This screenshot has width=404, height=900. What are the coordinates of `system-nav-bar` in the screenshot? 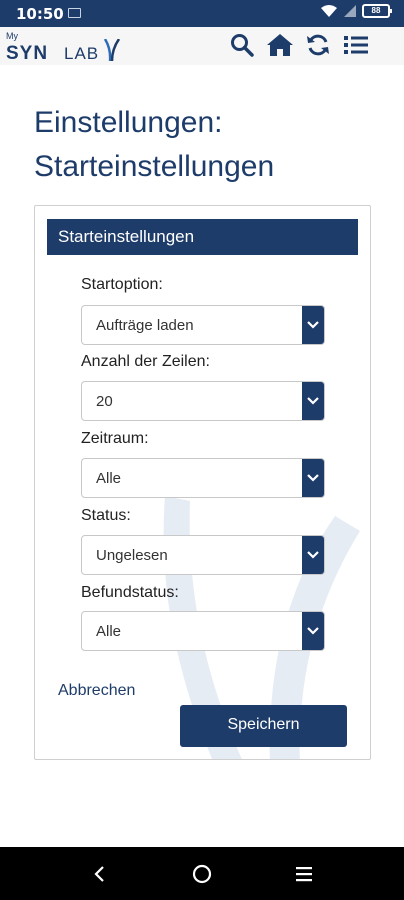 It's located at (202, 873).